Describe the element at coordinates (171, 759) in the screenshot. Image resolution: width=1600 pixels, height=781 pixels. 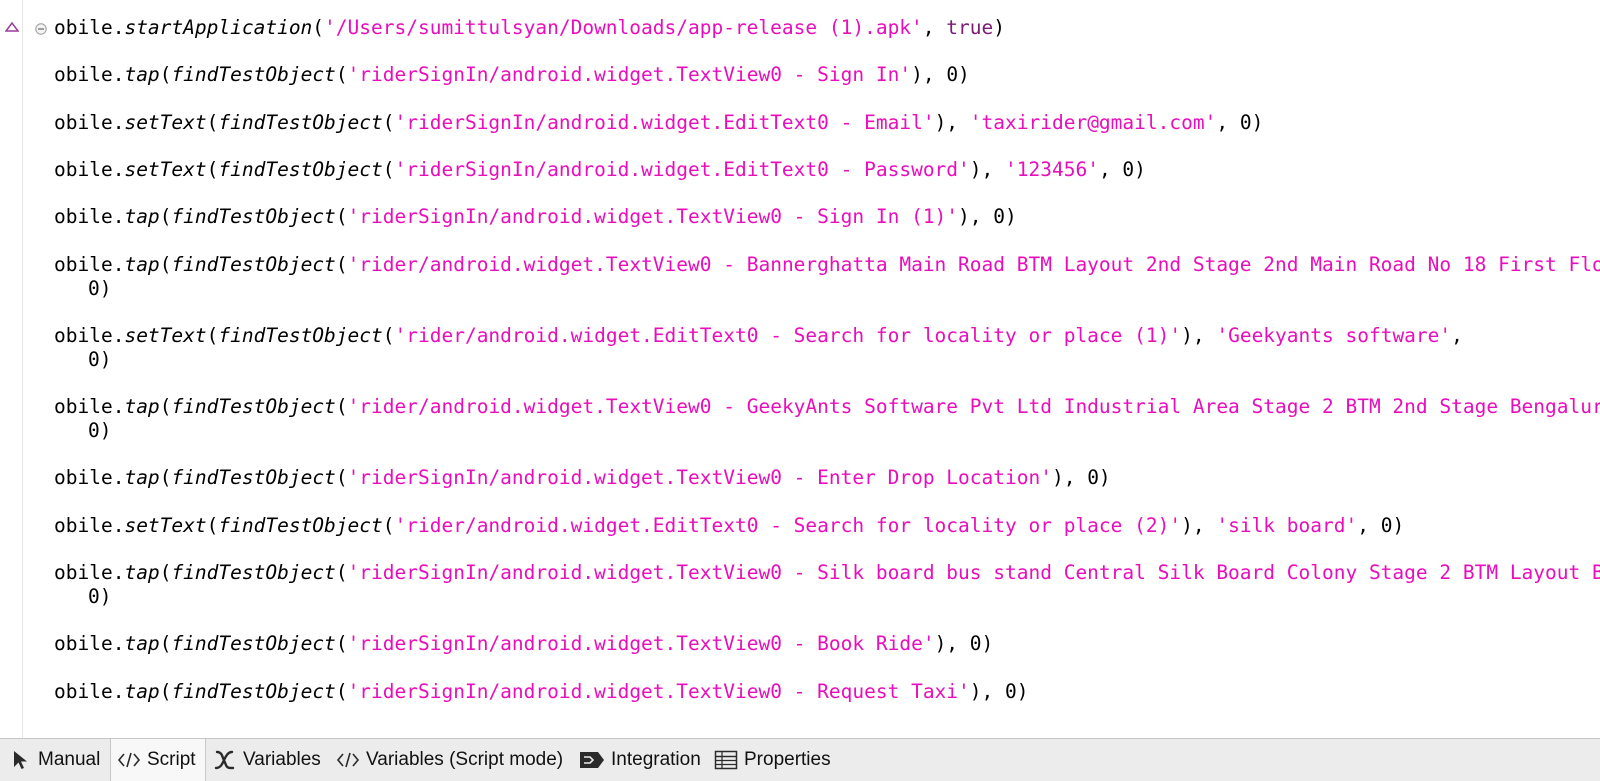
I see `tab-label: Script` at that location.